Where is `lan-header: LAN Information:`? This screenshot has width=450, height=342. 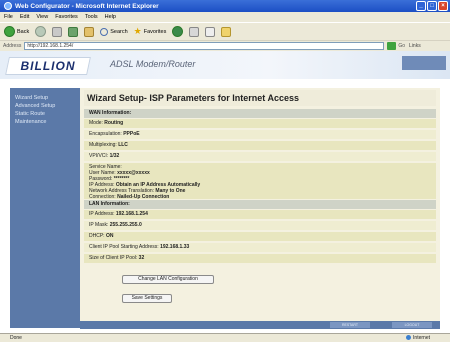 lan-header: LAN Information: is located at coordinates (260, 204).